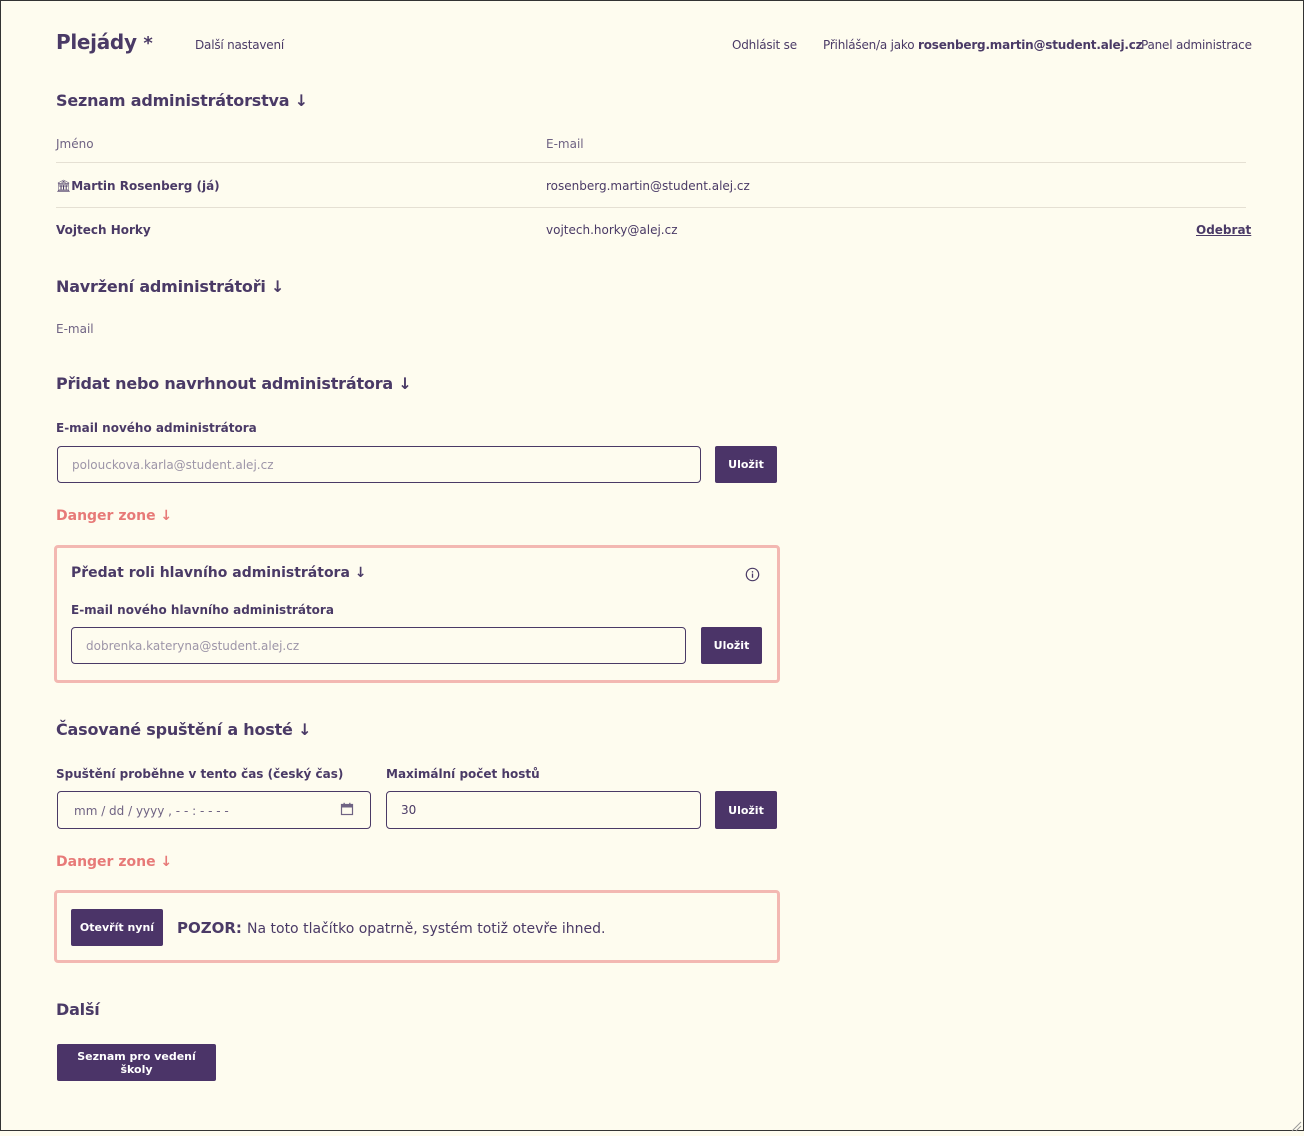 The width and height of the screenshot is (1304, 1136). Describe the element at coordinates (543, 810) in the screenshot. I see `max-guests-input` at that location.